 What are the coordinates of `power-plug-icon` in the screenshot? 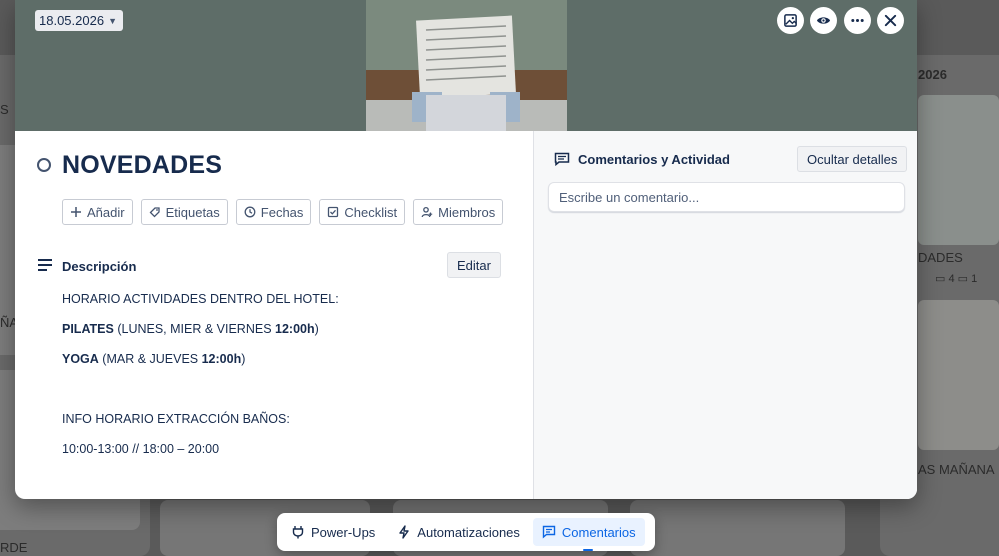 It's located at (298, 532).